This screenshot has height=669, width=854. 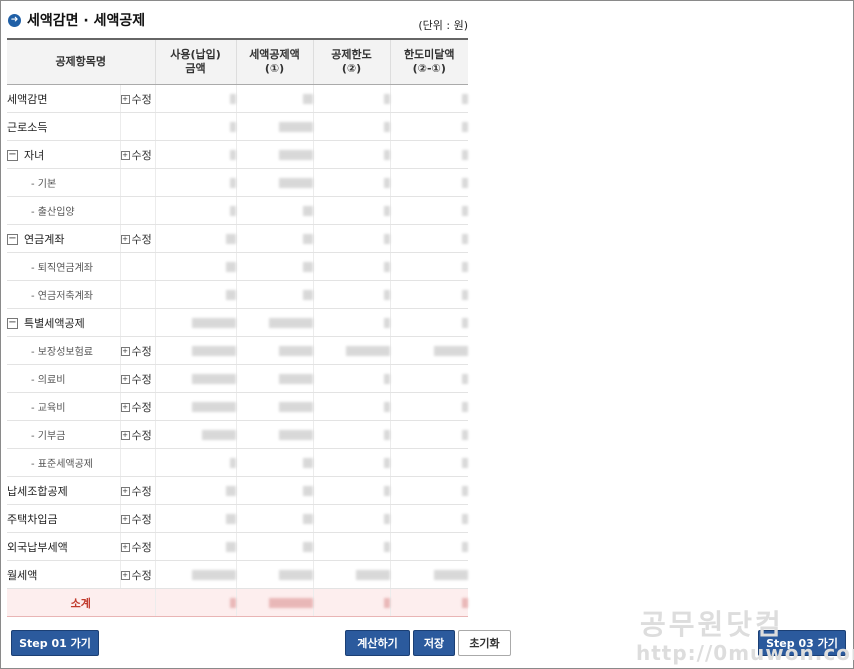 I want to click on row-name: 기본, so click(x=47, y=184).